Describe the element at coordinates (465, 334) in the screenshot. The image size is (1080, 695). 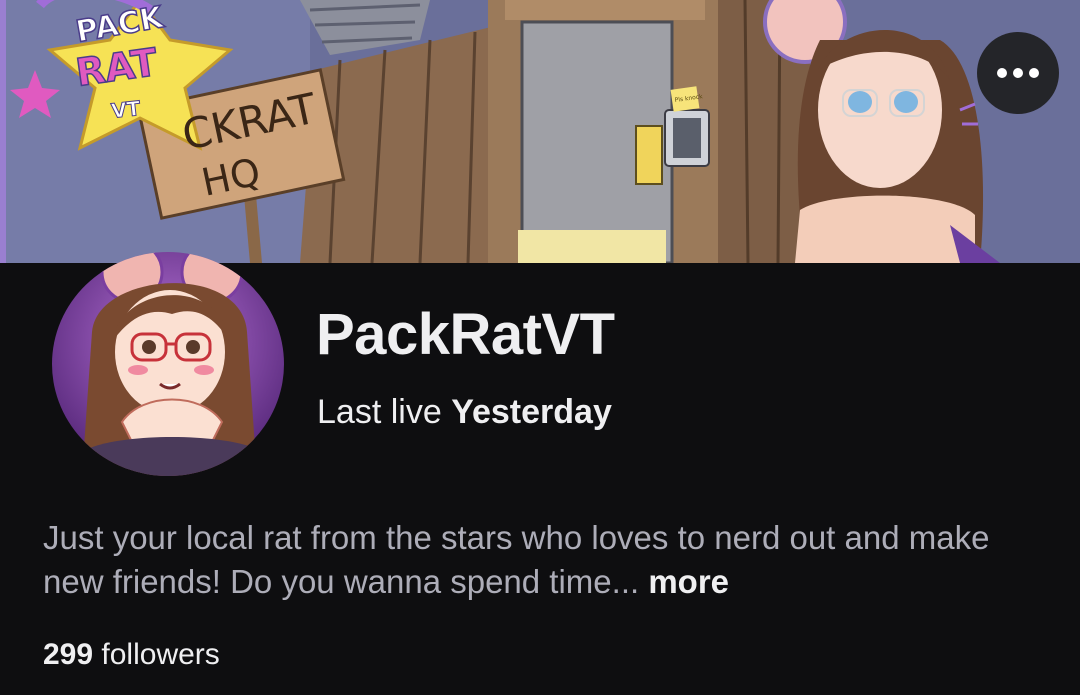
I see `channel-name: PackRatVT` at that location.